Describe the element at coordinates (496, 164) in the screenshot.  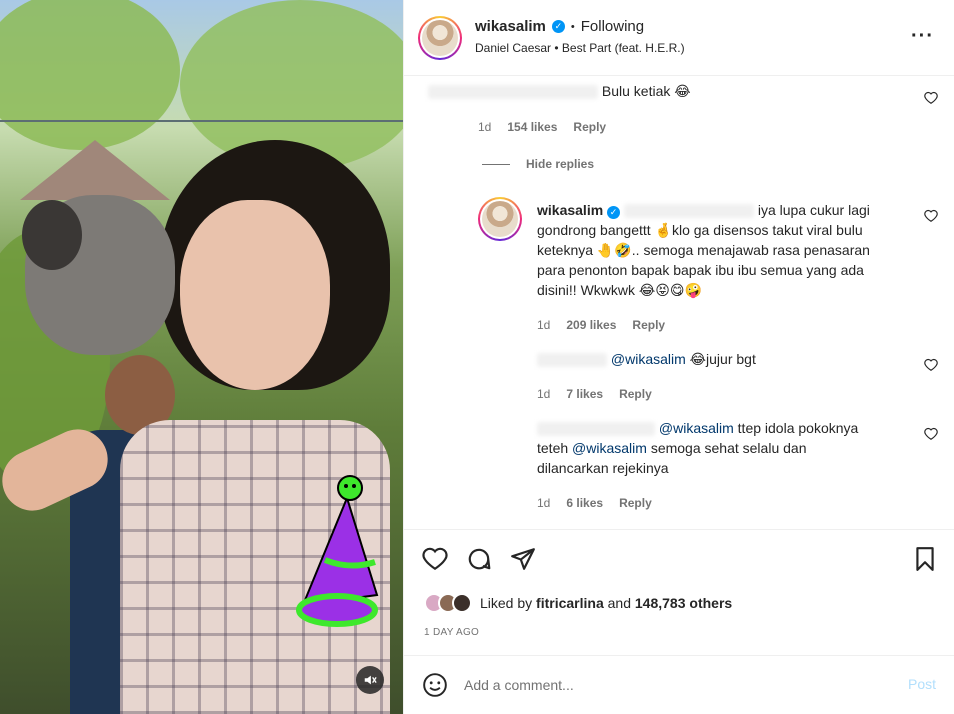
I see `divider-line` at that location.